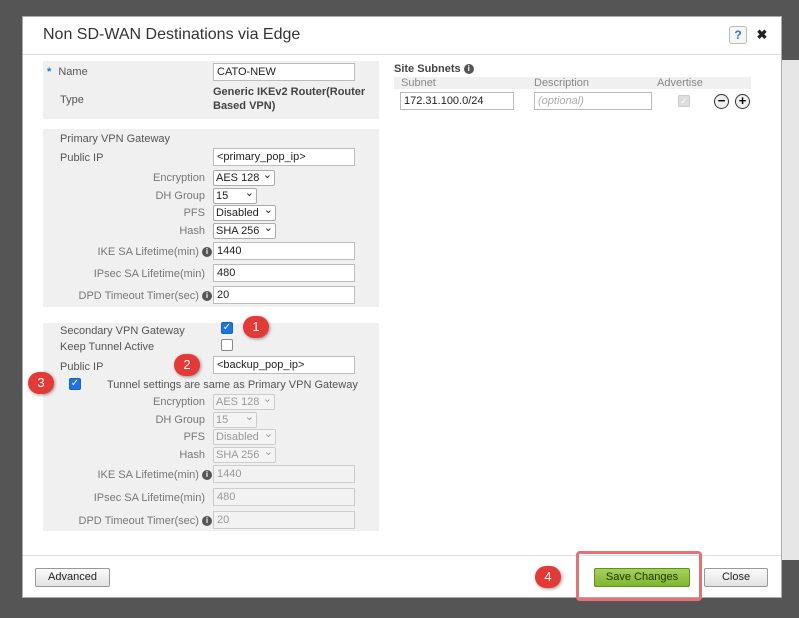 The height and width of the screenshot is (618, 799). I want to click on keep-tunnel-label: Keep Tunnel Active, so click(107, 347).